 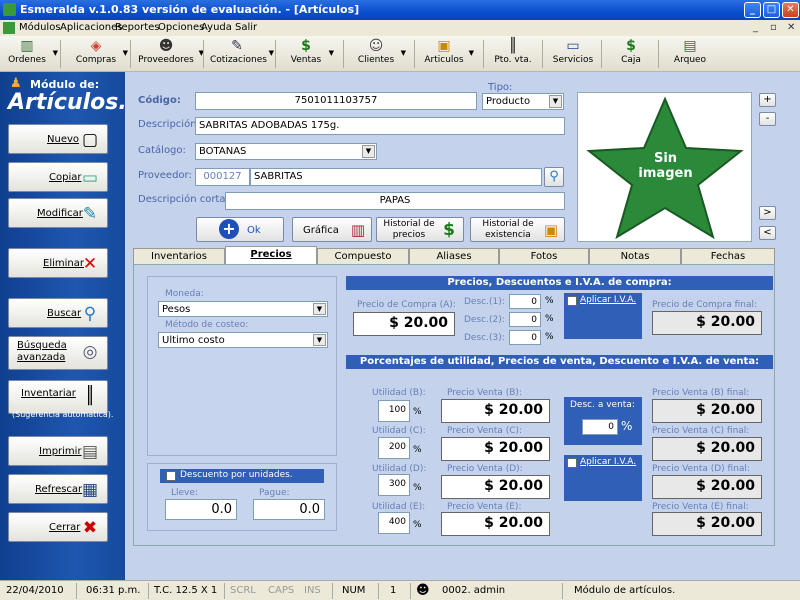 I want to click on utilidad-b-field: 100, so click(x=394, y=411).